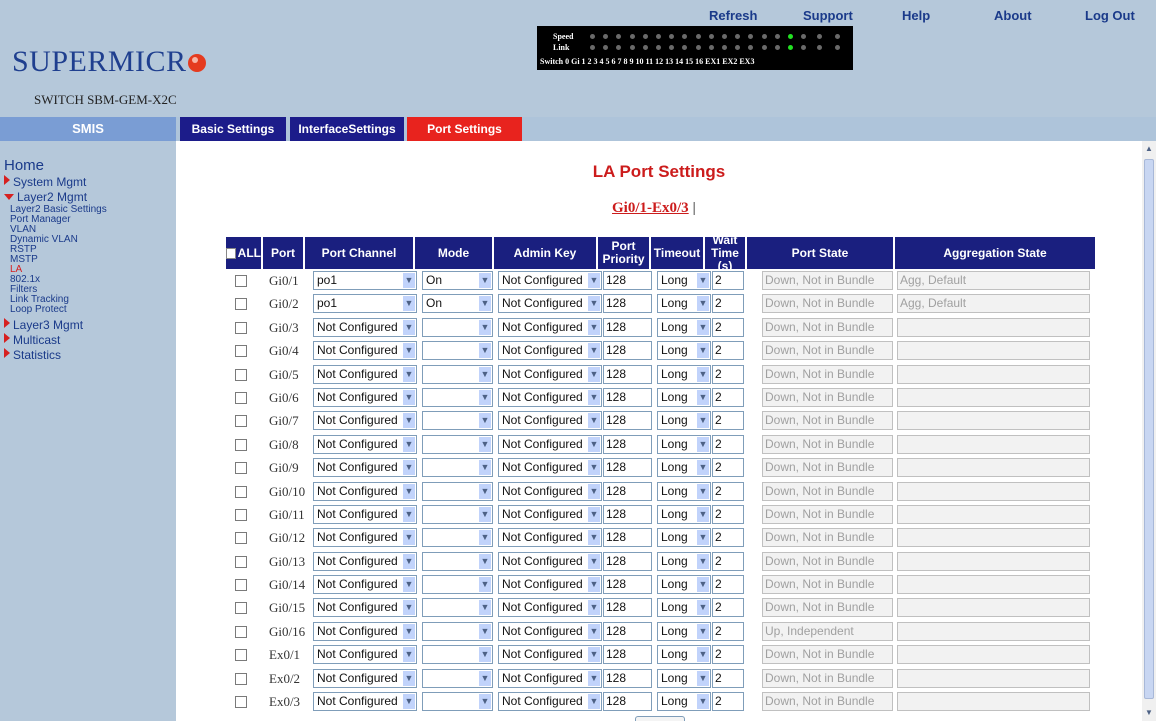 This screenshot has width=1156, height=721. What do you see at coordinates (88, 129) in the screenshot?
I see `tab-smis: SMIS` at bounding box center [88, 129].